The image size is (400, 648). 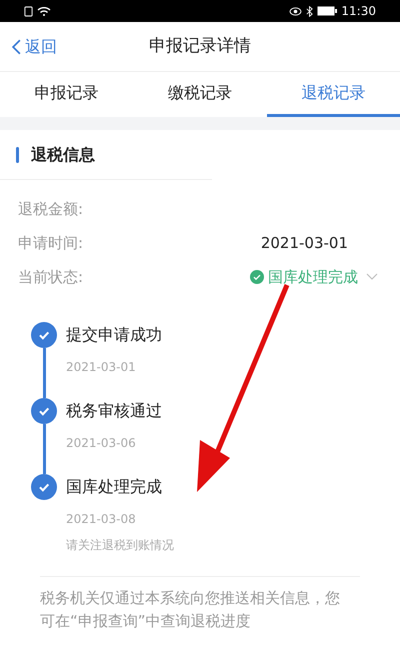 What do you see at coordinates (67, 94) in the screenshot?
I see `tab: 申报记录` at bounding box center [67, 94].